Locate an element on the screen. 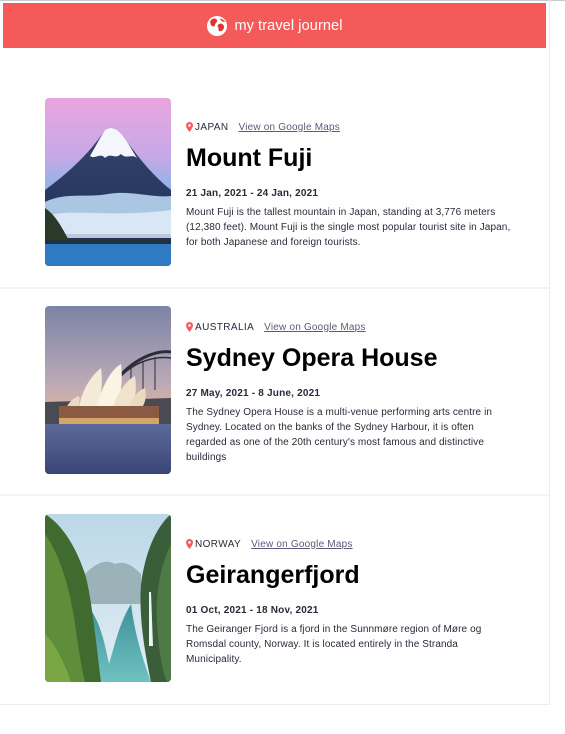 This screenshot has width=565, height=734. entry-country: AUSTRALIA is located at coordinates (225, 327).